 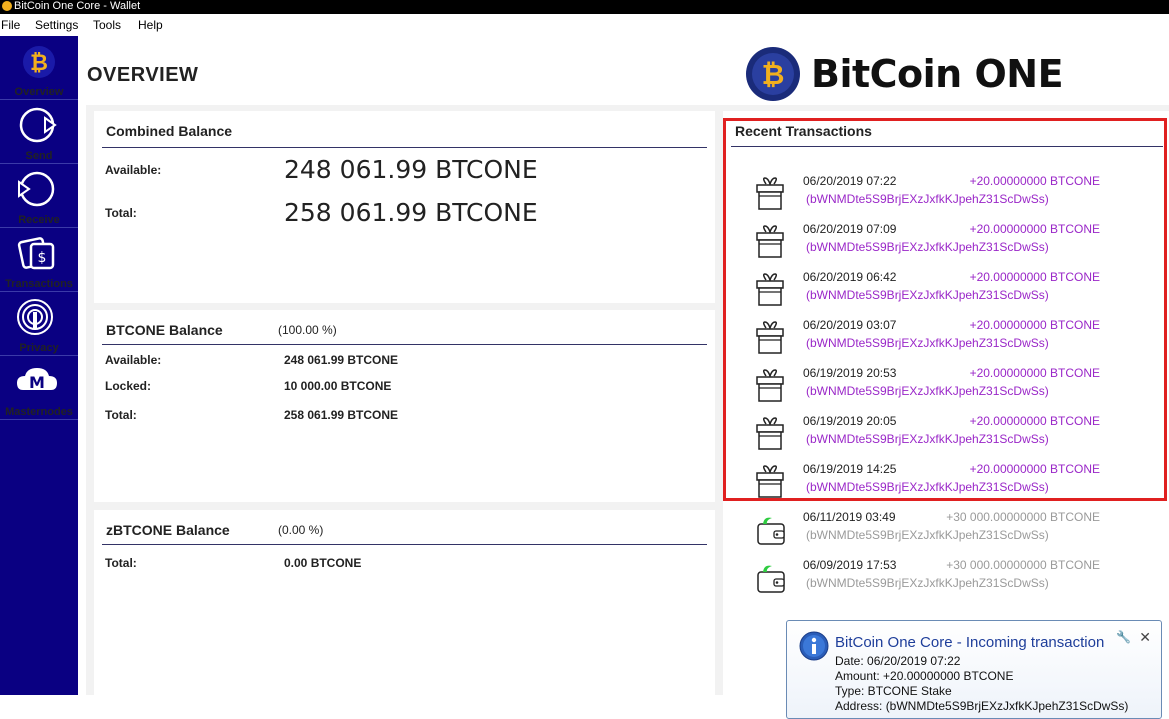 What do you see at coordinates (121, 415) in the screenshot?
I see `btcone-total-label: Total:` at bounding box center [121, 415].